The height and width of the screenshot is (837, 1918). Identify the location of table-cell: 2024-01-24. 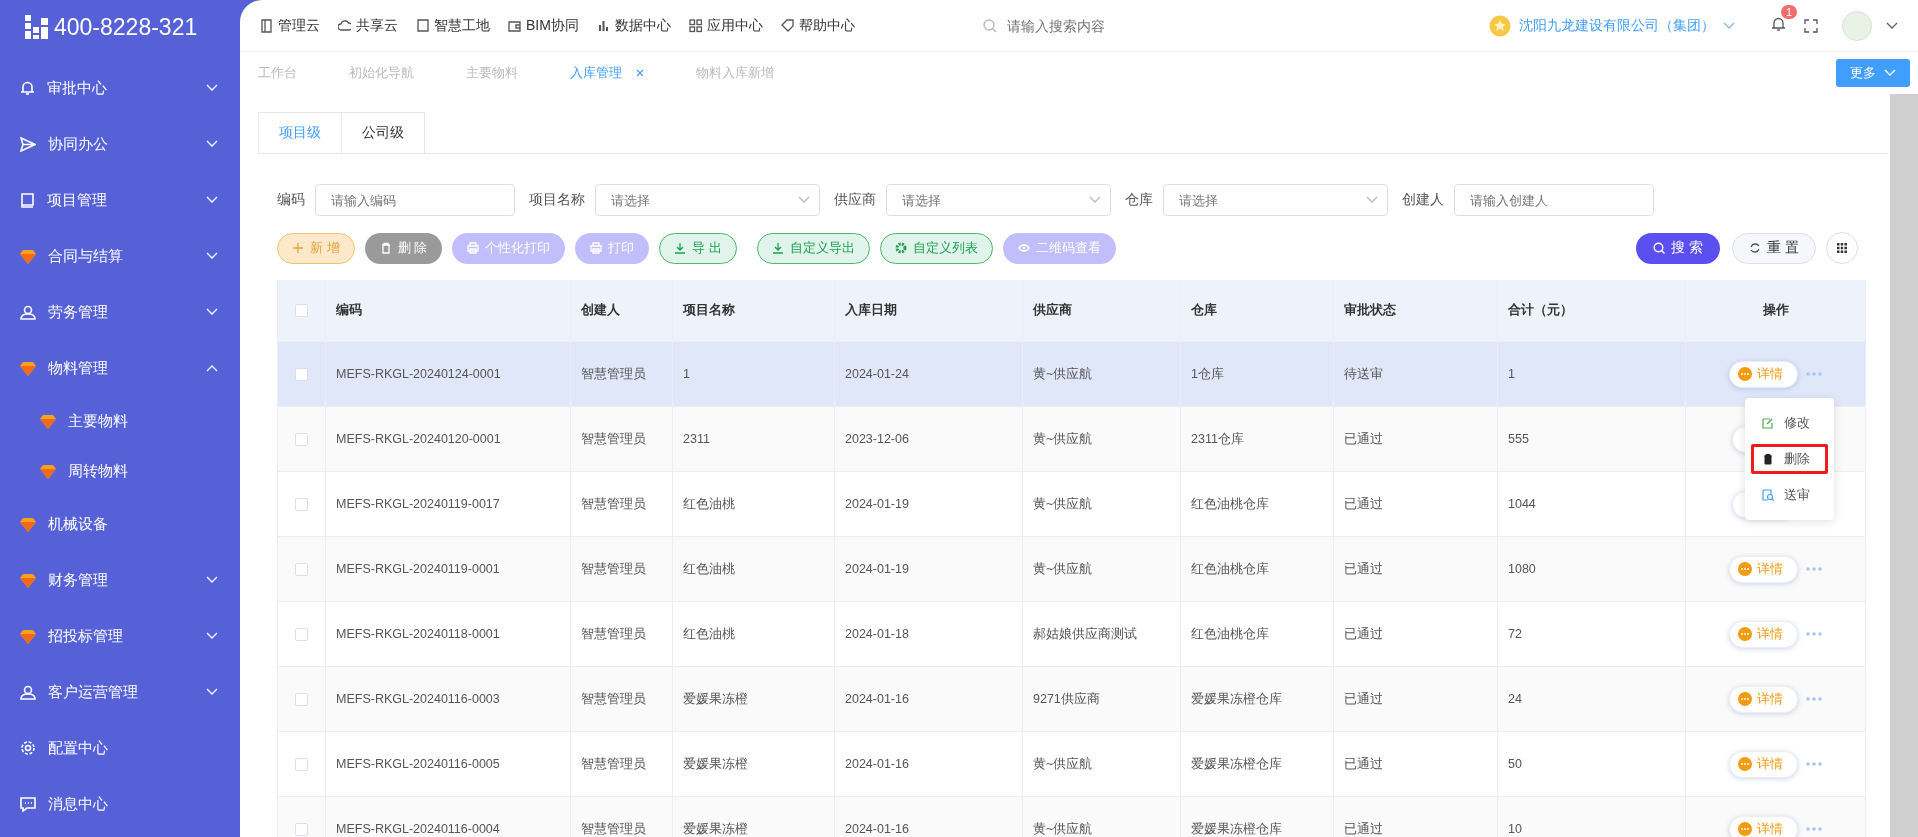
(929, 374).